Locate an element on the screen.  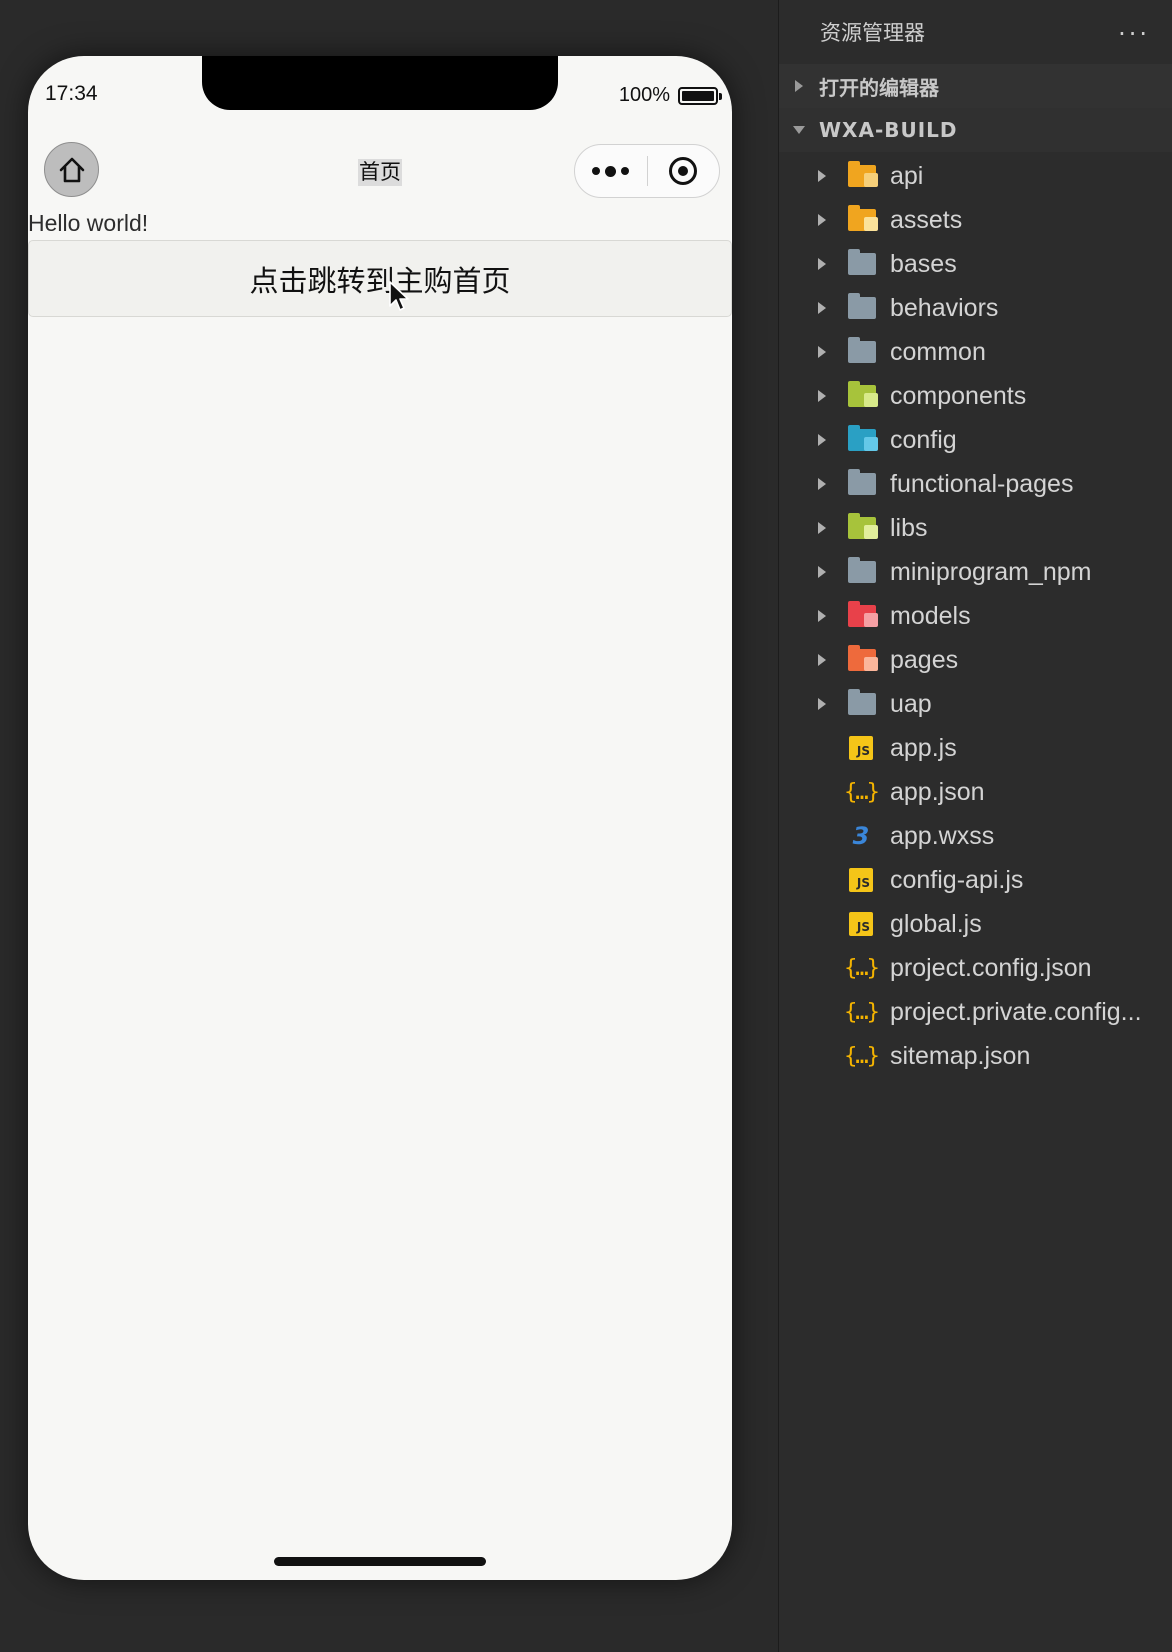
folder-item-functional-pages: functional-pages is located at coordinates (975, 484).